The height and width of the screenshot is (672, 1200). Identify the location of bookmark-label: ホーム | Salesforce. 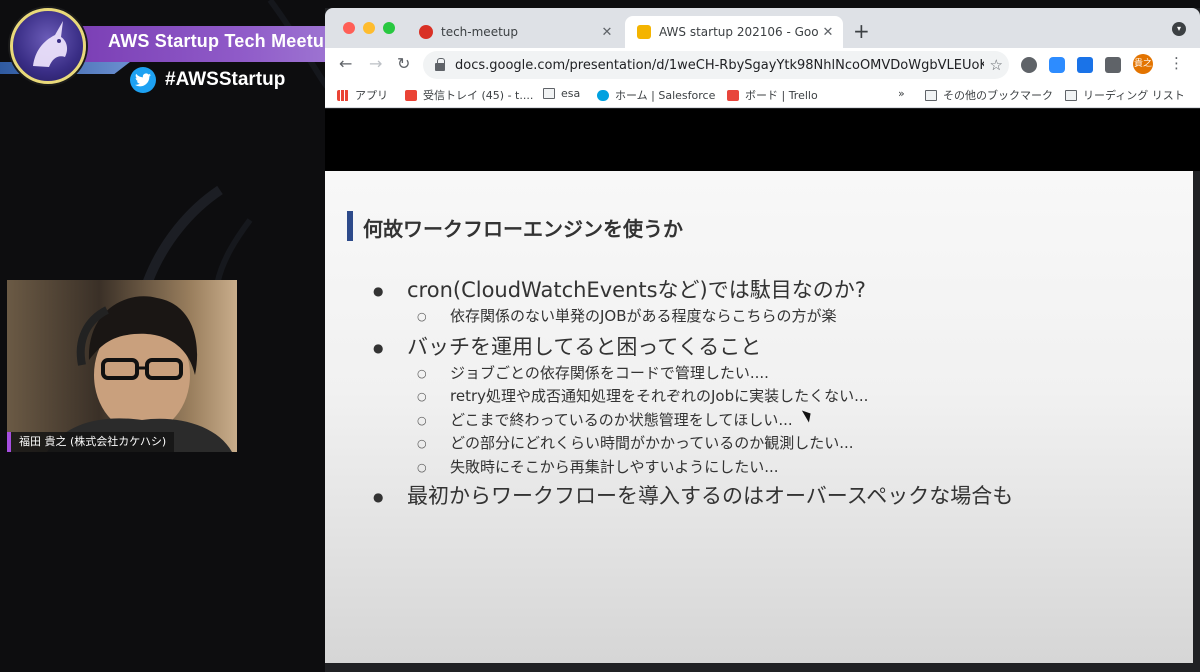
(665, 95).